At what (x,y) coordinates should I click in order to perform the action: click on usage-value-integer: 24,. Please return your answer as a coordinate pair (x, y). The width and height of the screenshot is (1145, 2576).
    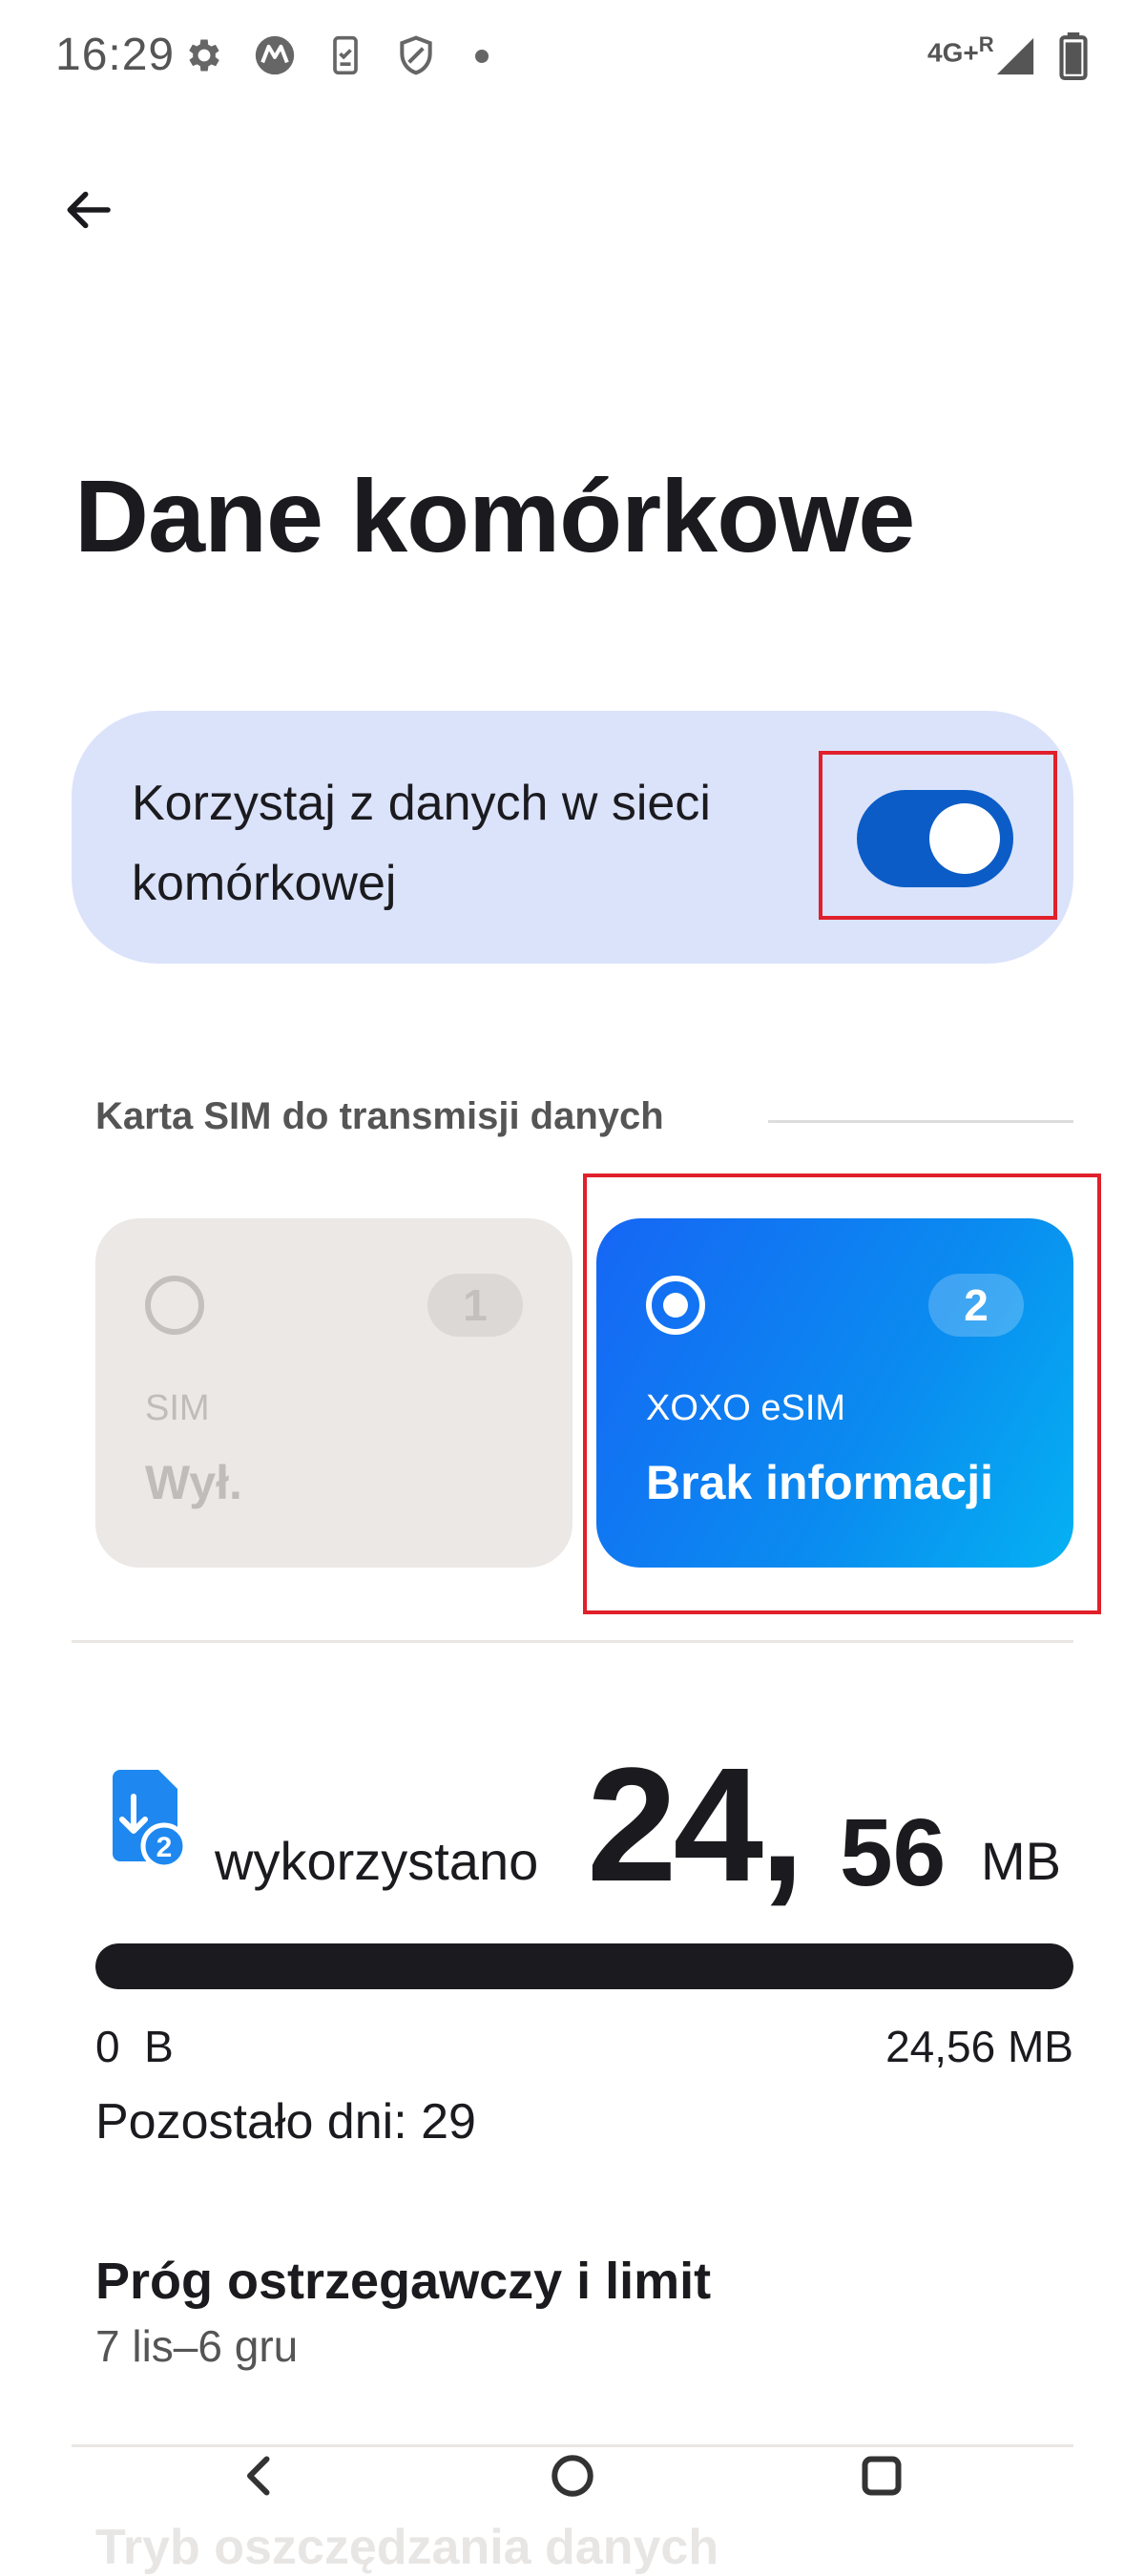
    Looking at the image, I should click on (695, 1825).